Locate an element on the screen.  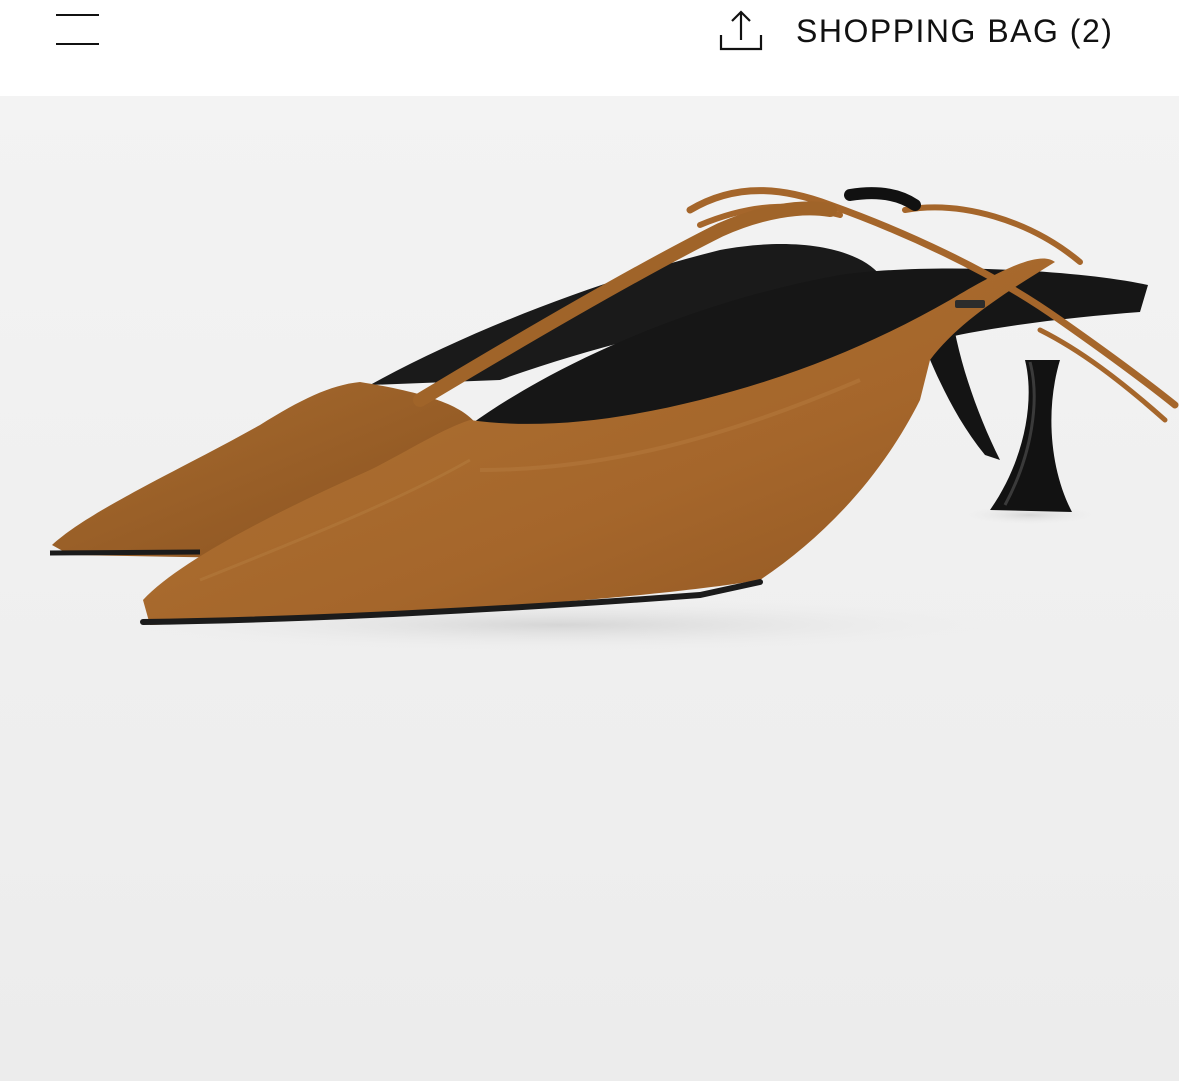
share-icon is located at coordinates (741, 30).